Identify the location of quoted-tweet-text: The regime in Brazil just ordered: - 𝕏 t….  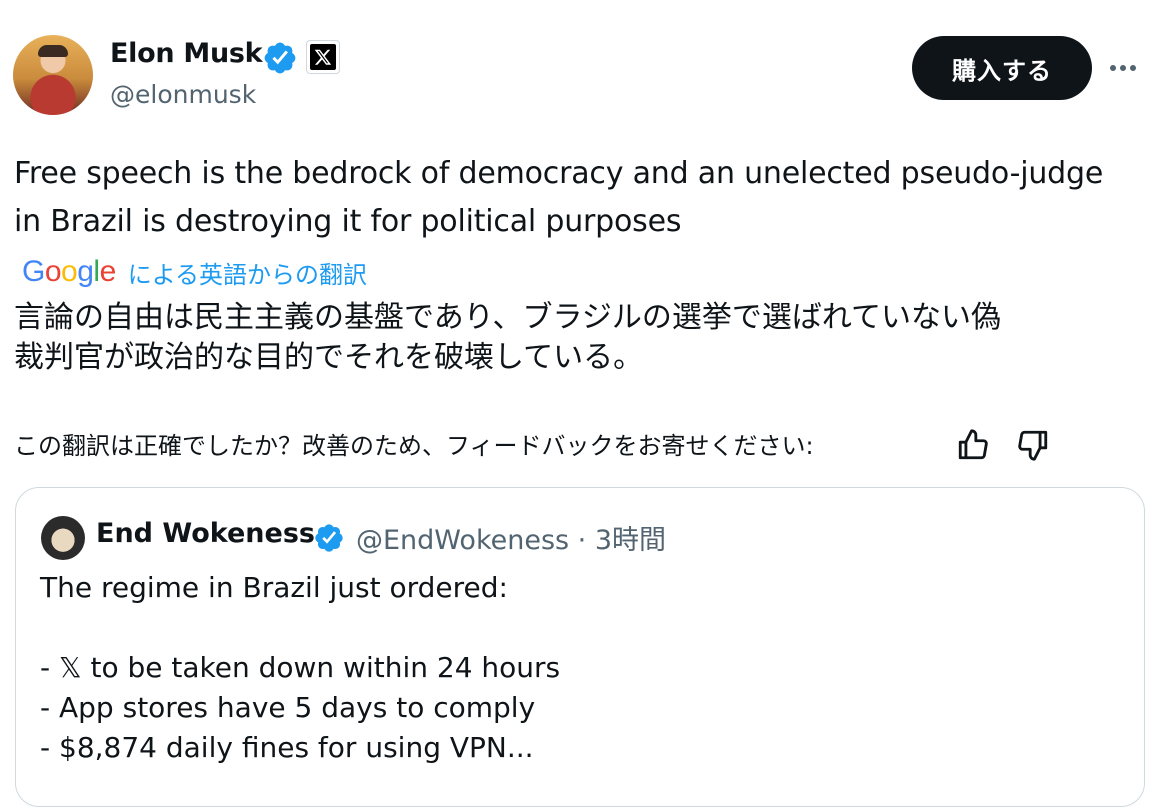
(300, 667).